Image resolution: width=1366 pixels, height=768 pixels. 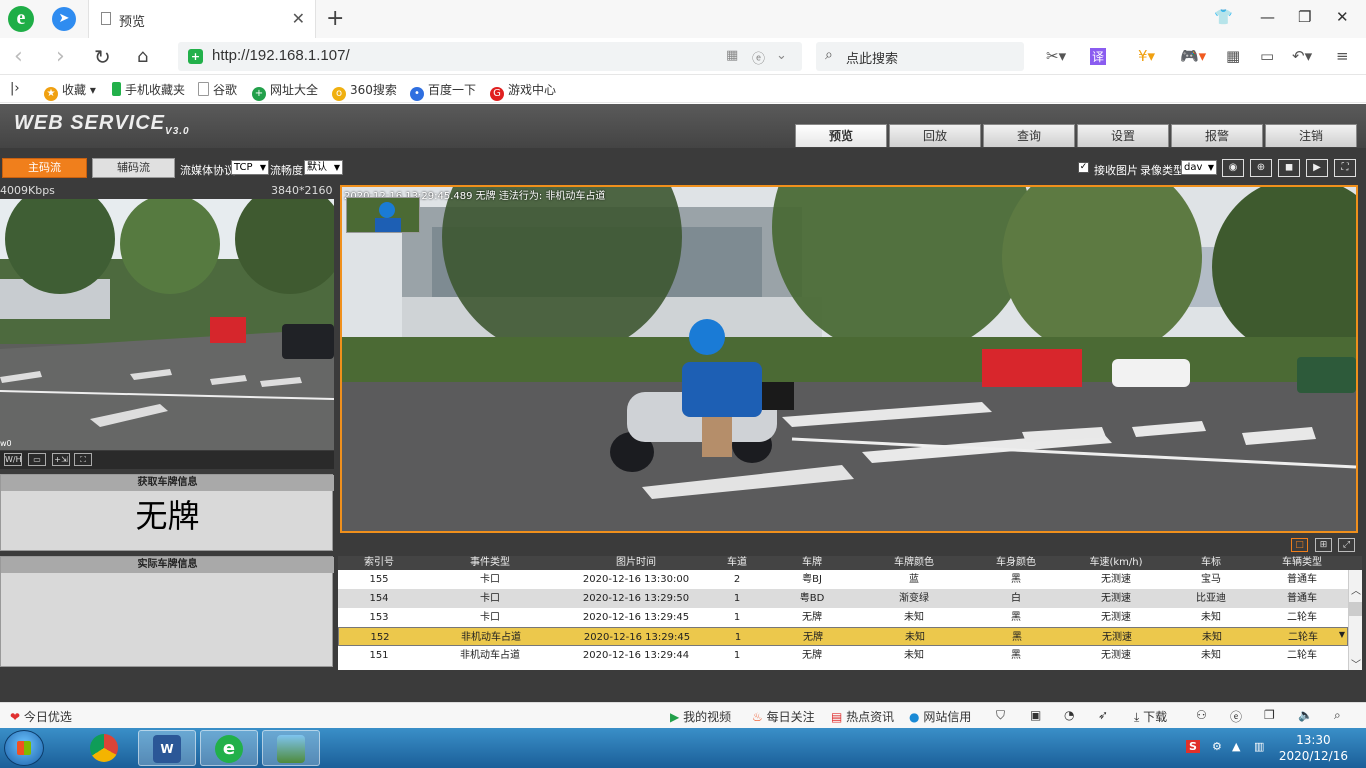 I want to click on col-index: 索引号, so click(x=379, y=562).